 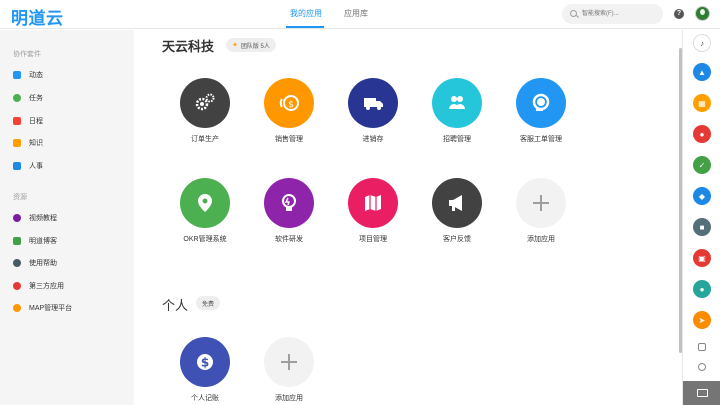 I want to click on bell-icon: ♪, so click(x=702, y=43).